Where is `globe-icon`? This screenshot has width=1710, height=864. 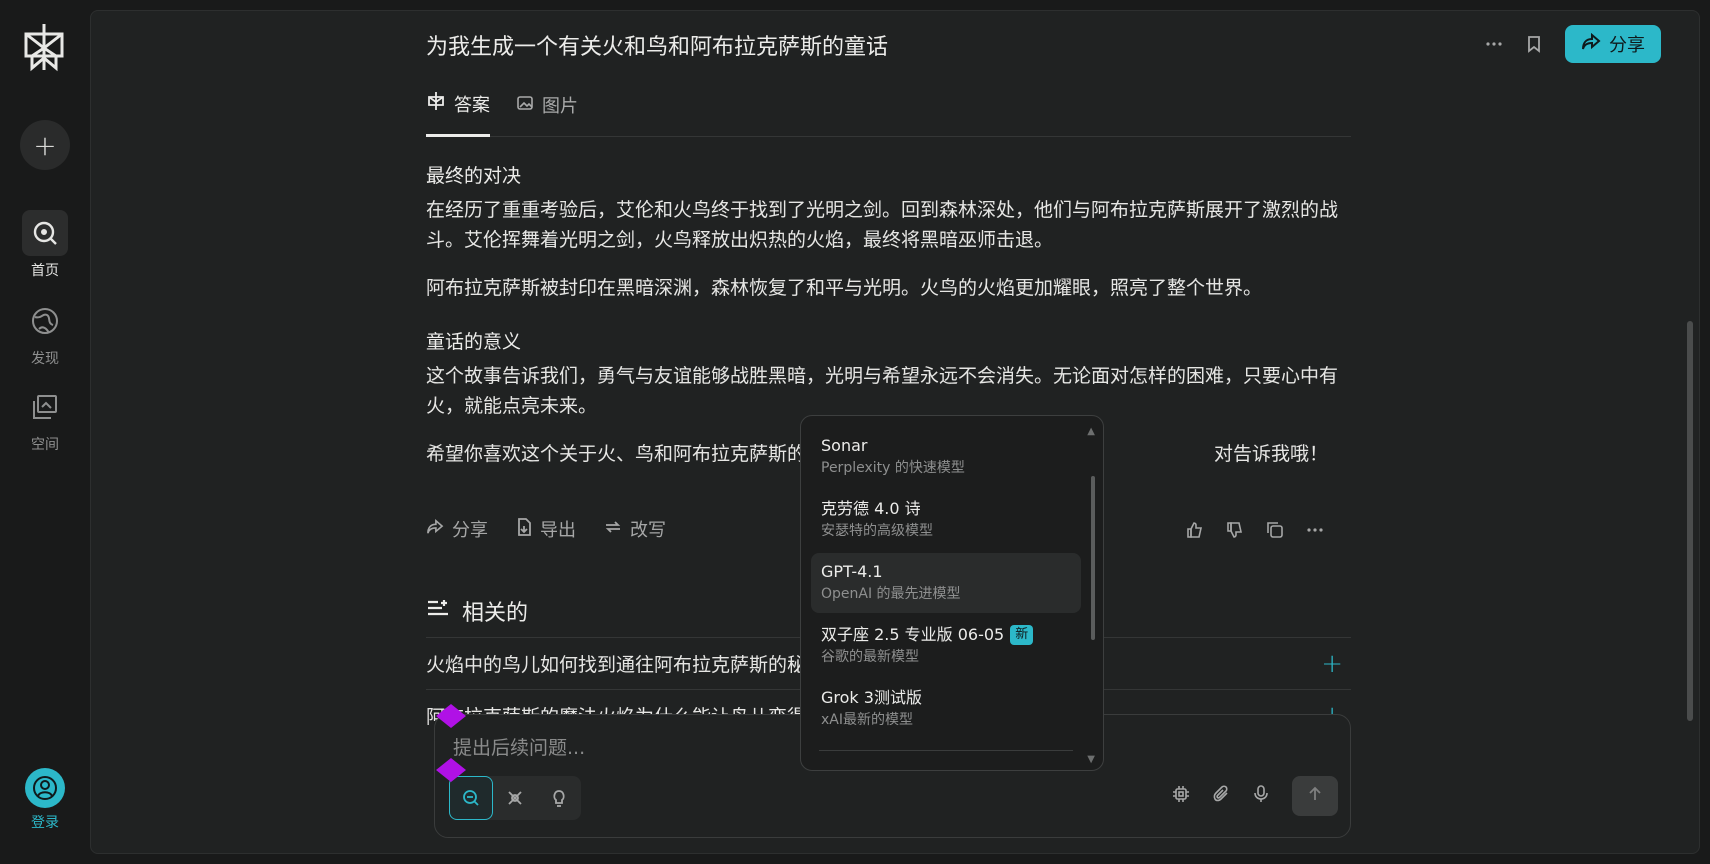
globe-icon is located at coordinates (45, 321).